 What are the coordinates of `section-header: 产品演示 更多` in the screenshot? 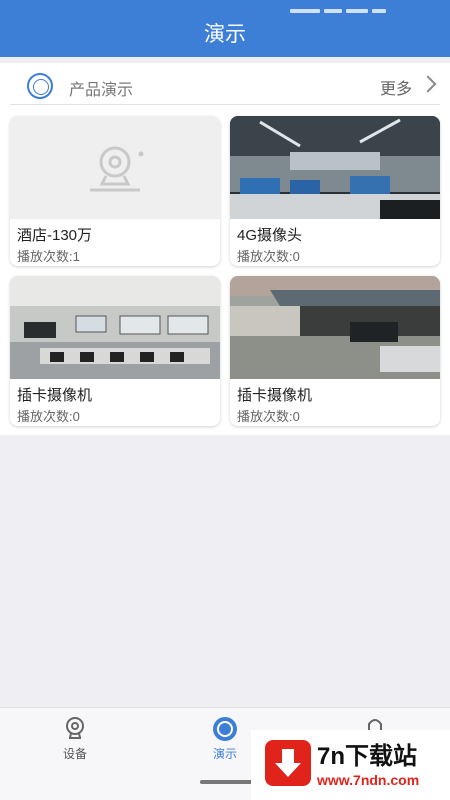 It's located at (225, 84).